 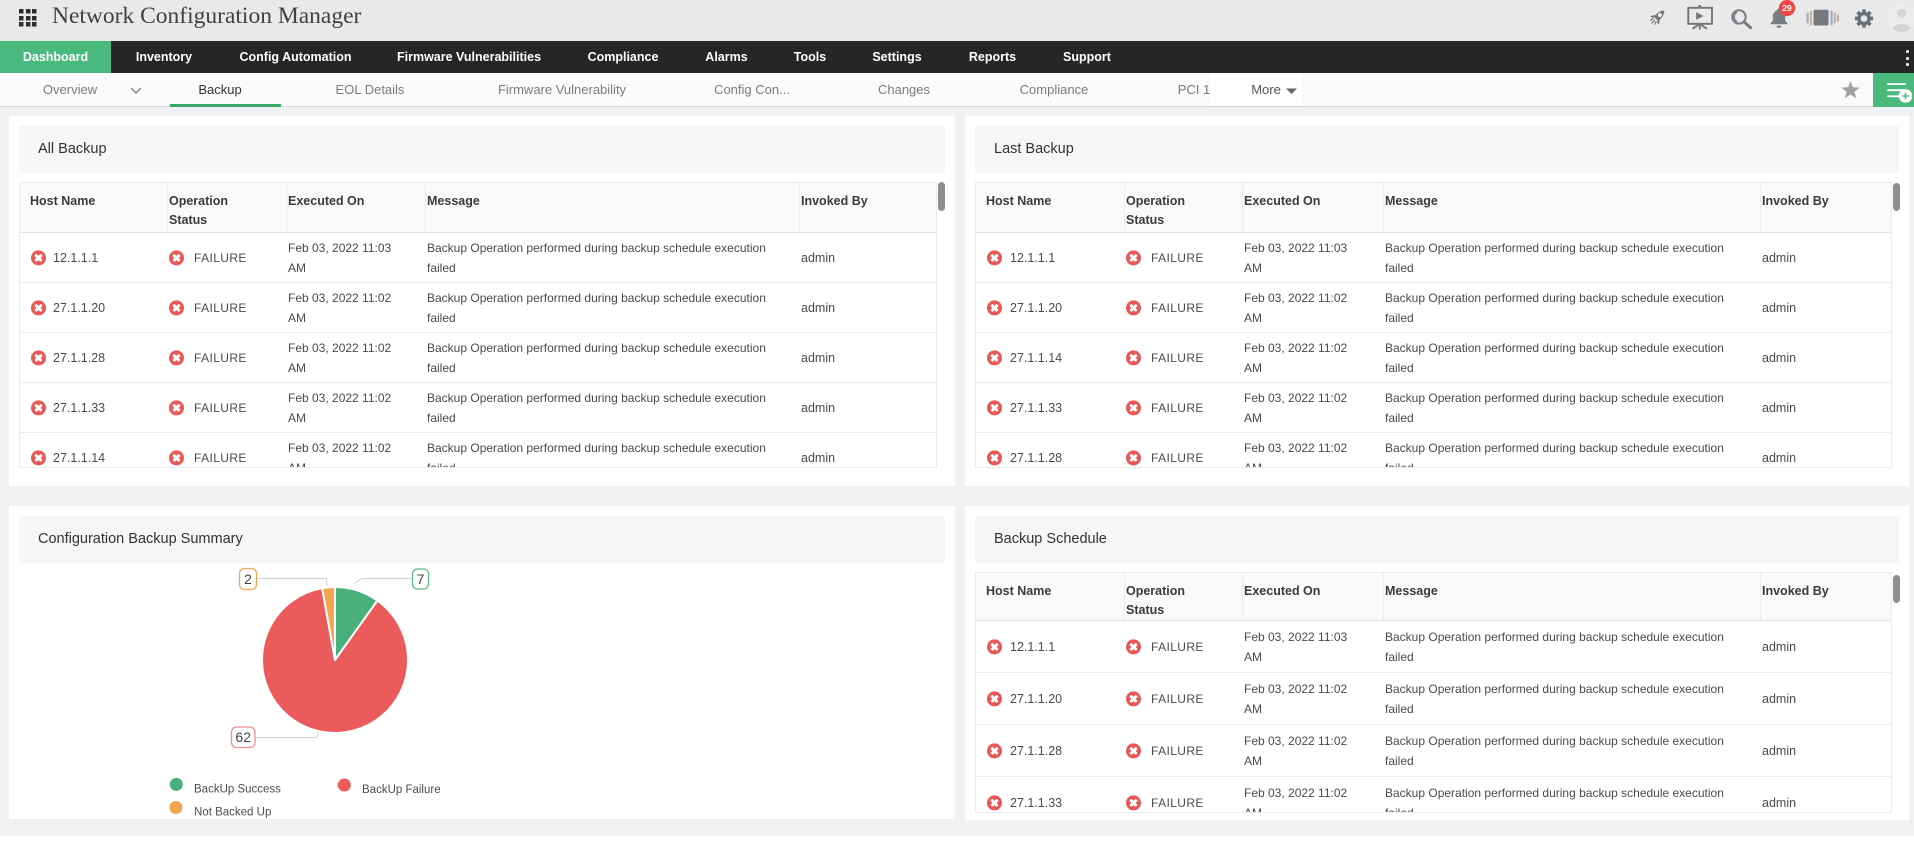 What do you see at coordinates (421, 579) in the screenshot?
I see `svg-text: 7` at bounding box center [421, 579].